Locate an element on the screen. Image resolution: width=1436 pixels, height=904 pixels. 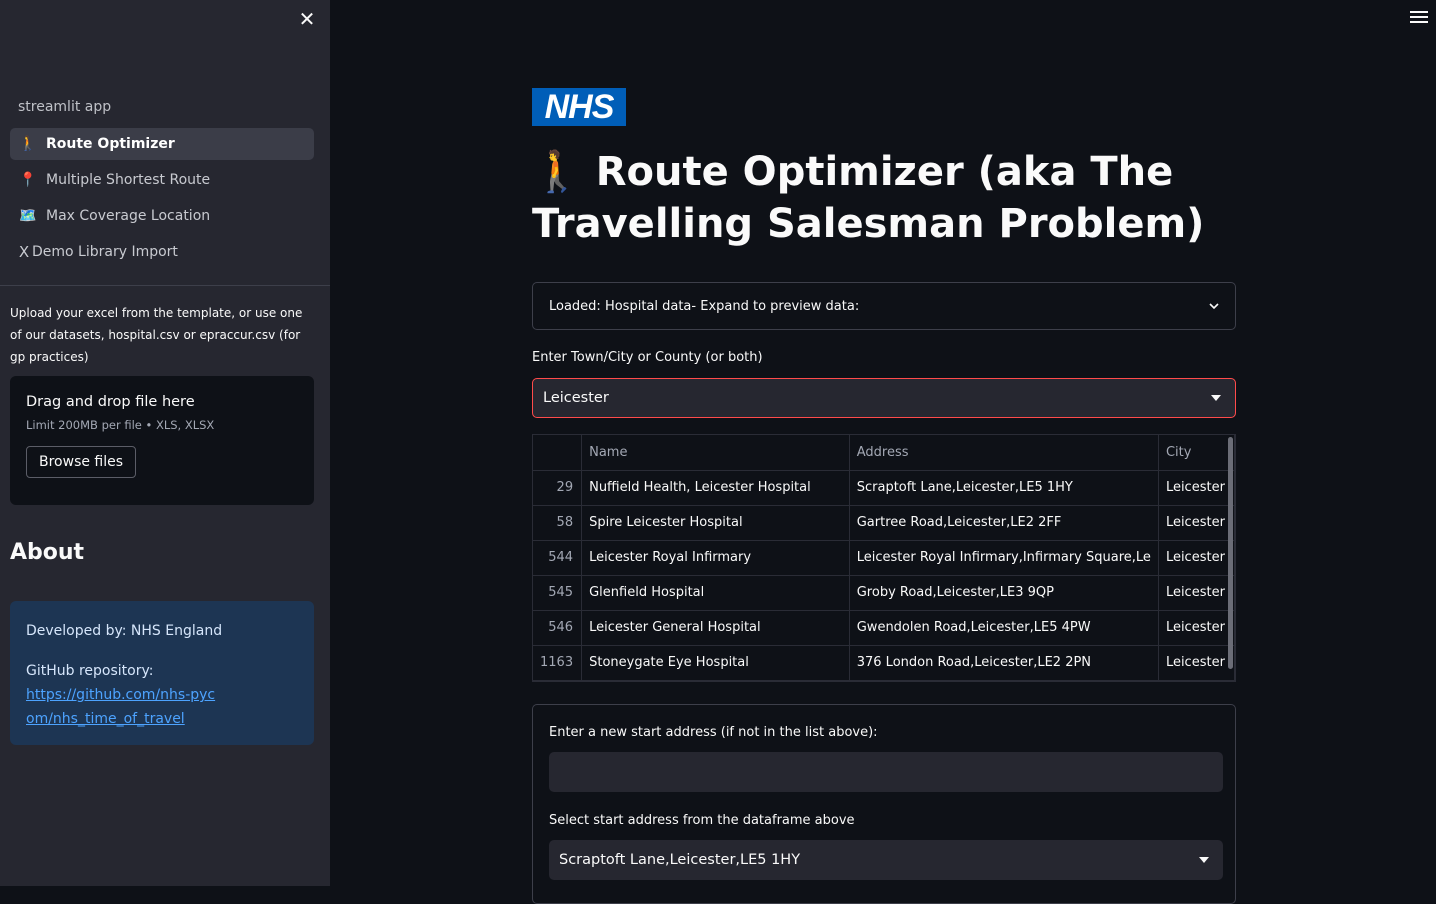
sidebar-item-multiple-shortest-route: 📍 Multiple Shortest Route is located at coordinates (162, 180).